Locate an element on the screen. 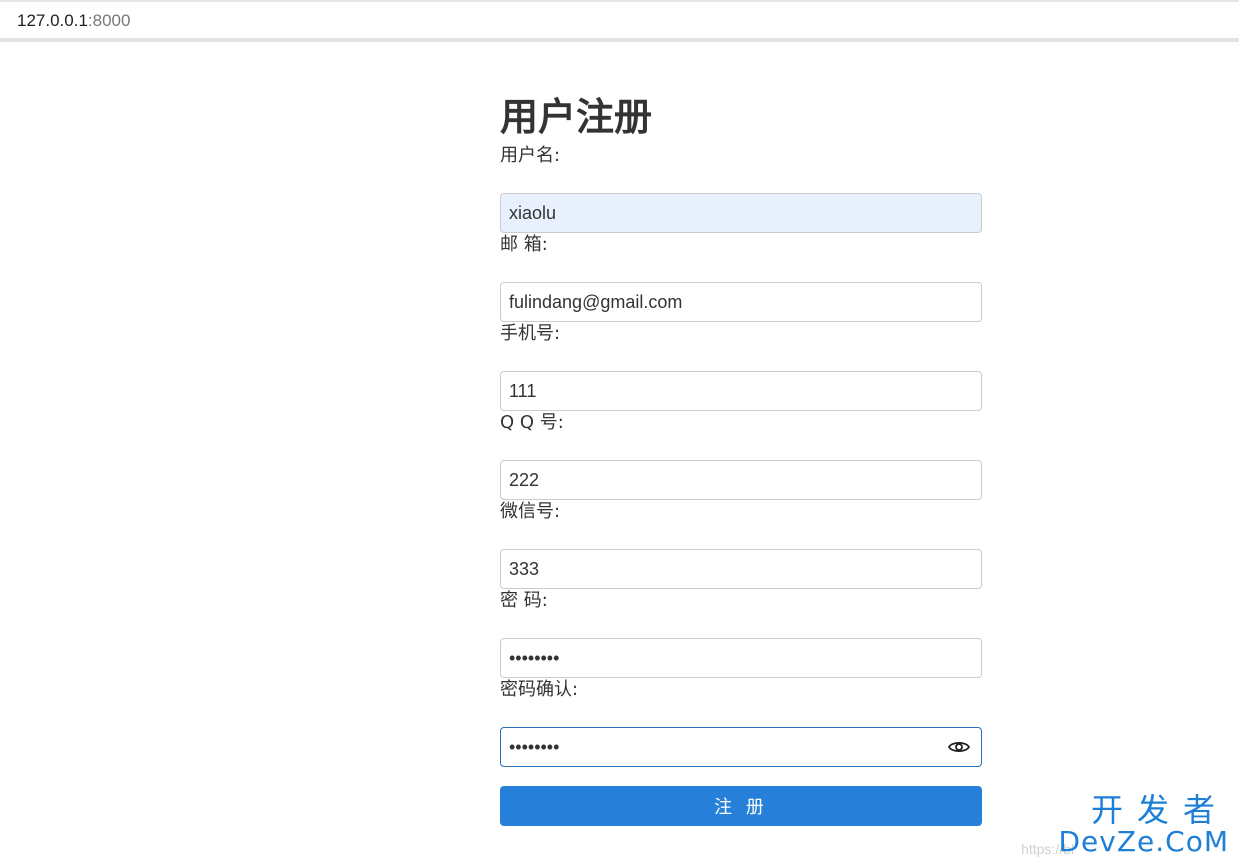  page-title: 用户注册 is located at coordinates (576, 117).